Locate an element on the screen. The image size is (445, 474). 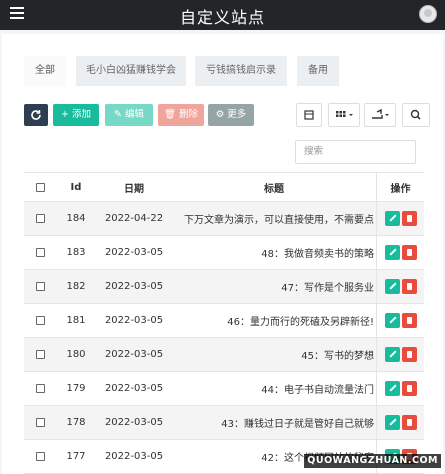
add-button: + 添加 is located at coordinates (76, 115).